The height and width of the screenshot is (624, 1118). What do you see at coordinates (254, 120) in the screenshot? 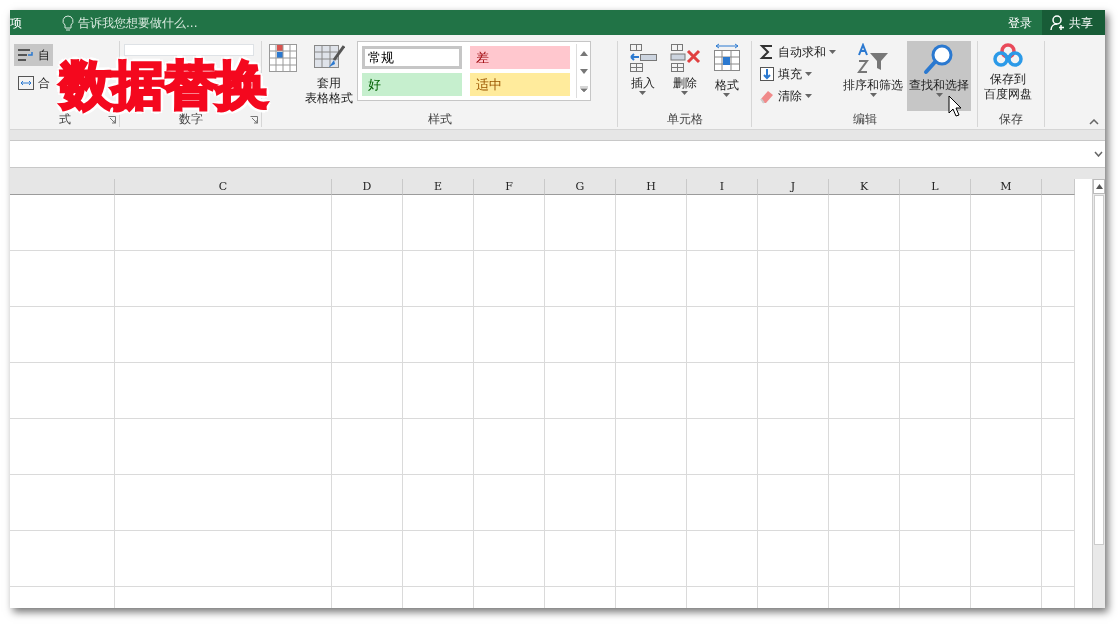
I see `dialog-launcher-icon` at bounding box center [254, 120].